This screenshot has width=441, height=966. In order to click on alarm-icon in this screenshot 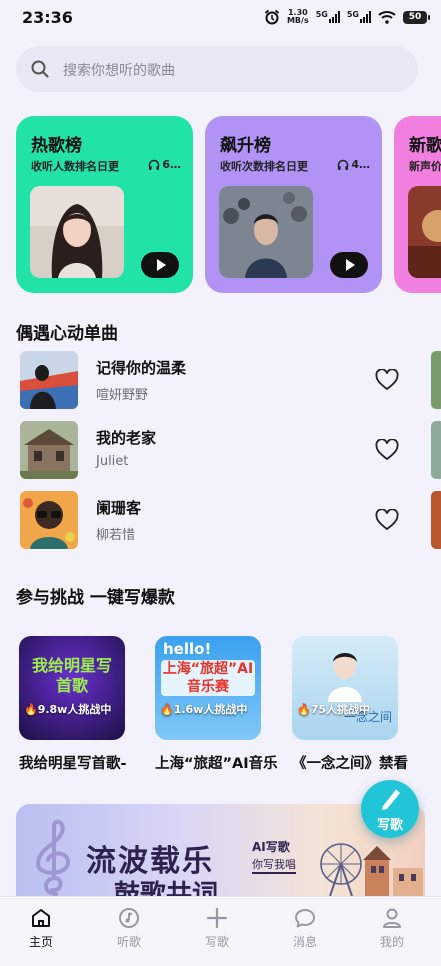, I will do `click(272, 17)`.